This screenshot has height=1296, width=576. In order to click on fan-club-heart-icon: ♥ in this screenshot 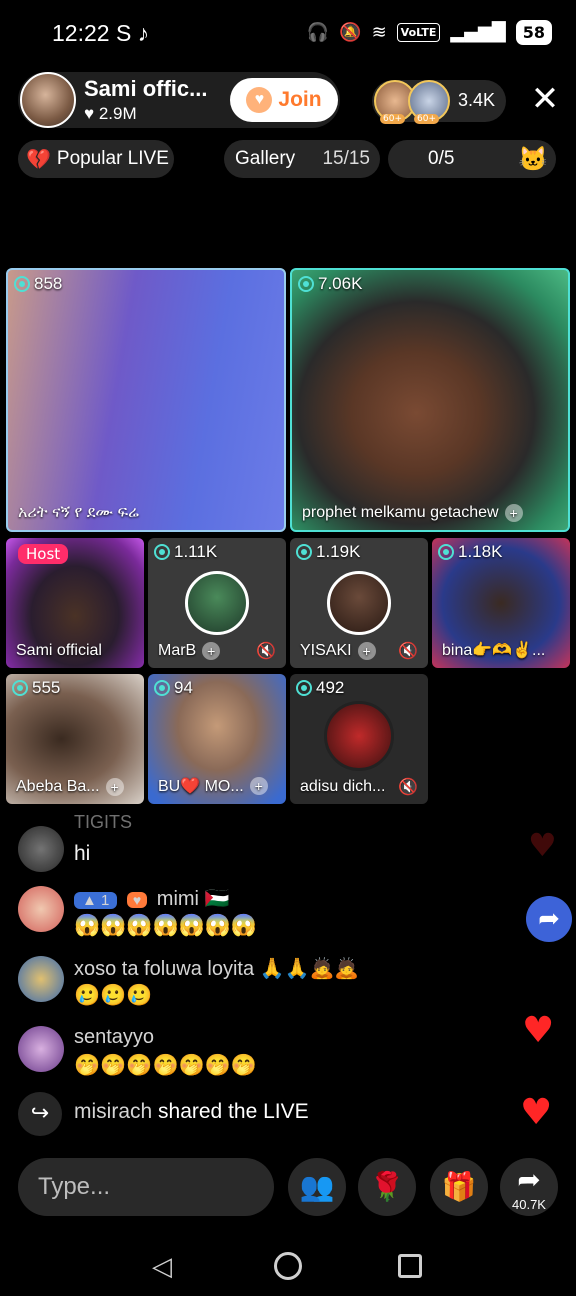, I will do `click(259, 100)`.